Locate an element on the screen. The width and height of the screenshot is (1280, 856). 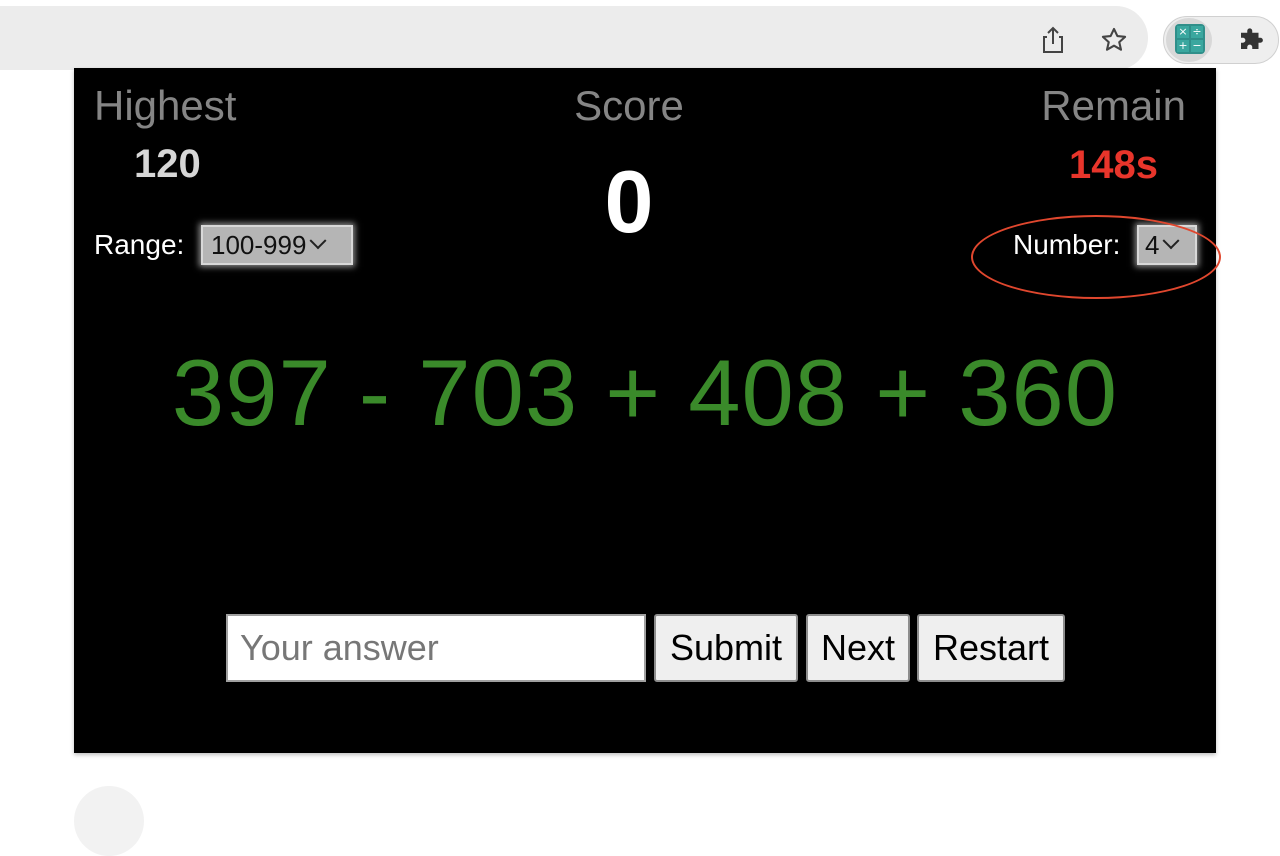
remain-label: Remain is located at coordinates (1113, 105).